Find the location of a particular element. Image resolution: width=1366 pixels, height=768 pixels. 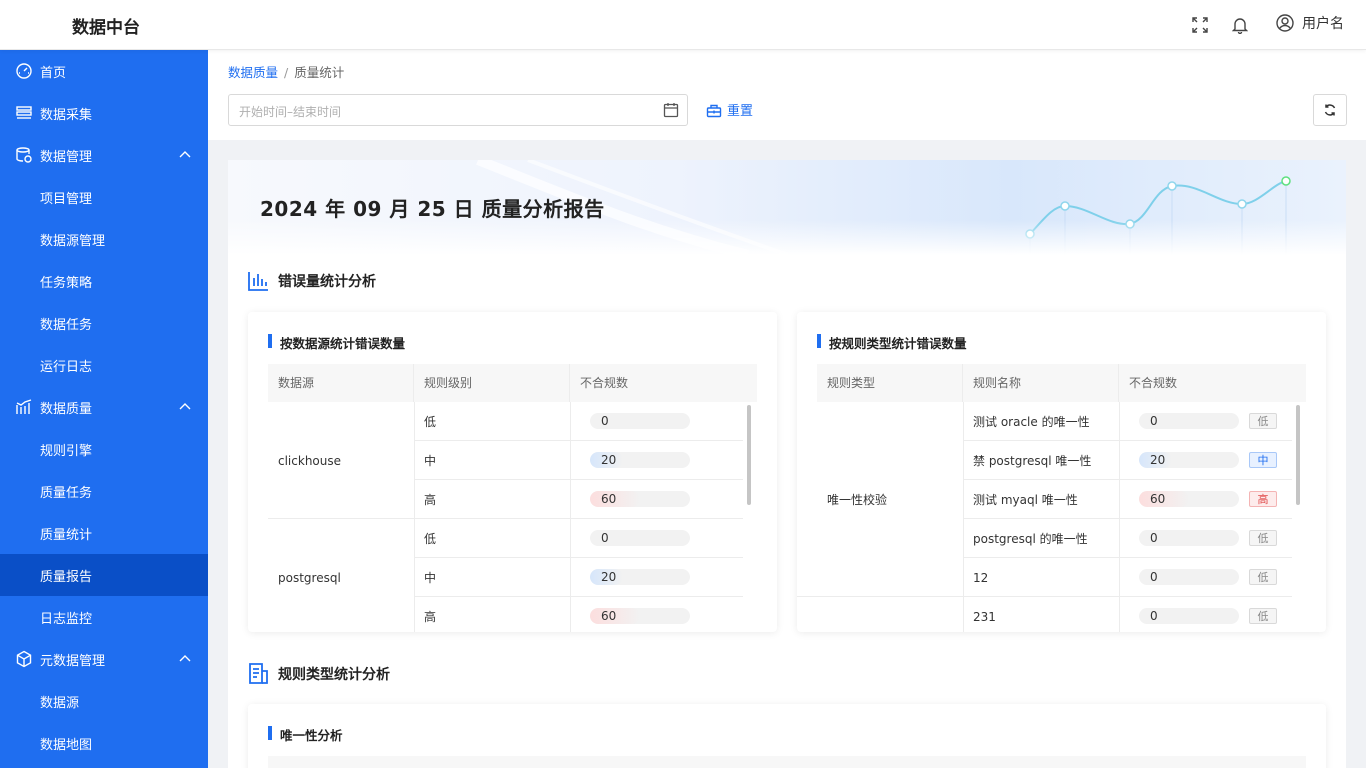

rule-name-cell: 12 is located at coordinates (981, 577).